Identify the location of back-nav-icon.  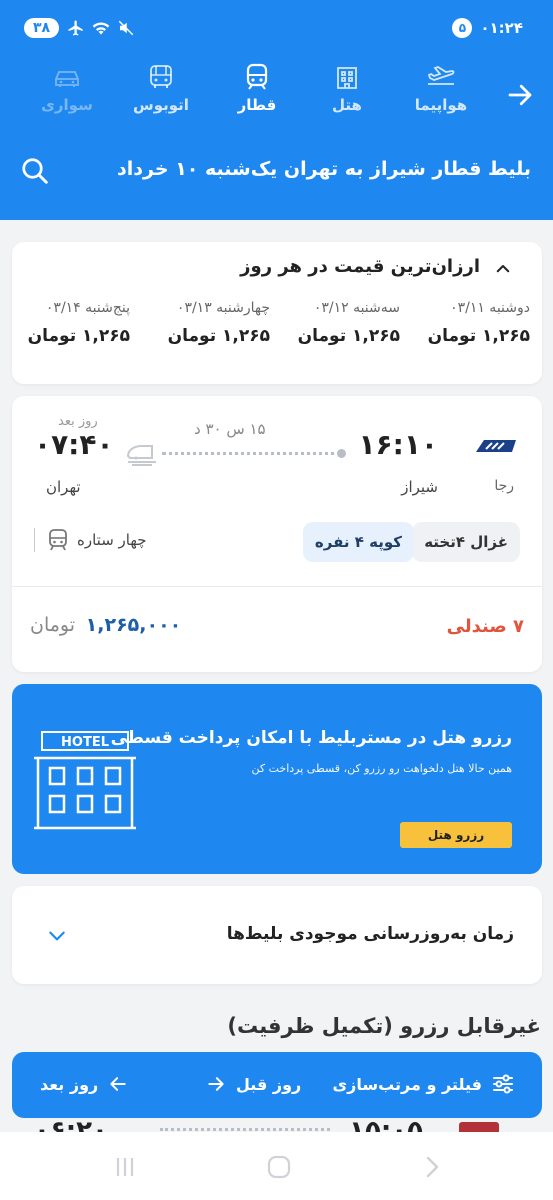
(433, 1167).